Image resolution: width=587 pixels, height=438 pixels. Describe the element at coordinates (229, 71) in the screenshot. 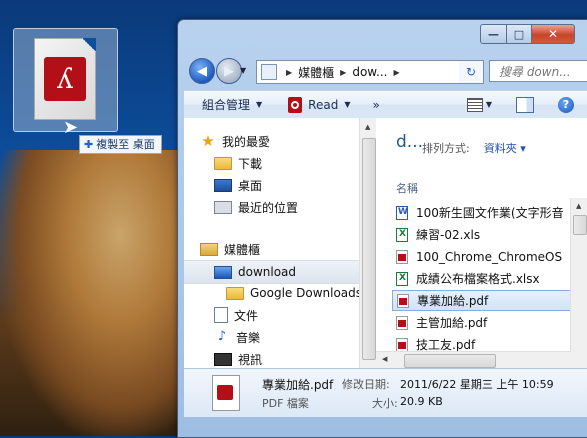

I see `forward-button: ▶` at that location.